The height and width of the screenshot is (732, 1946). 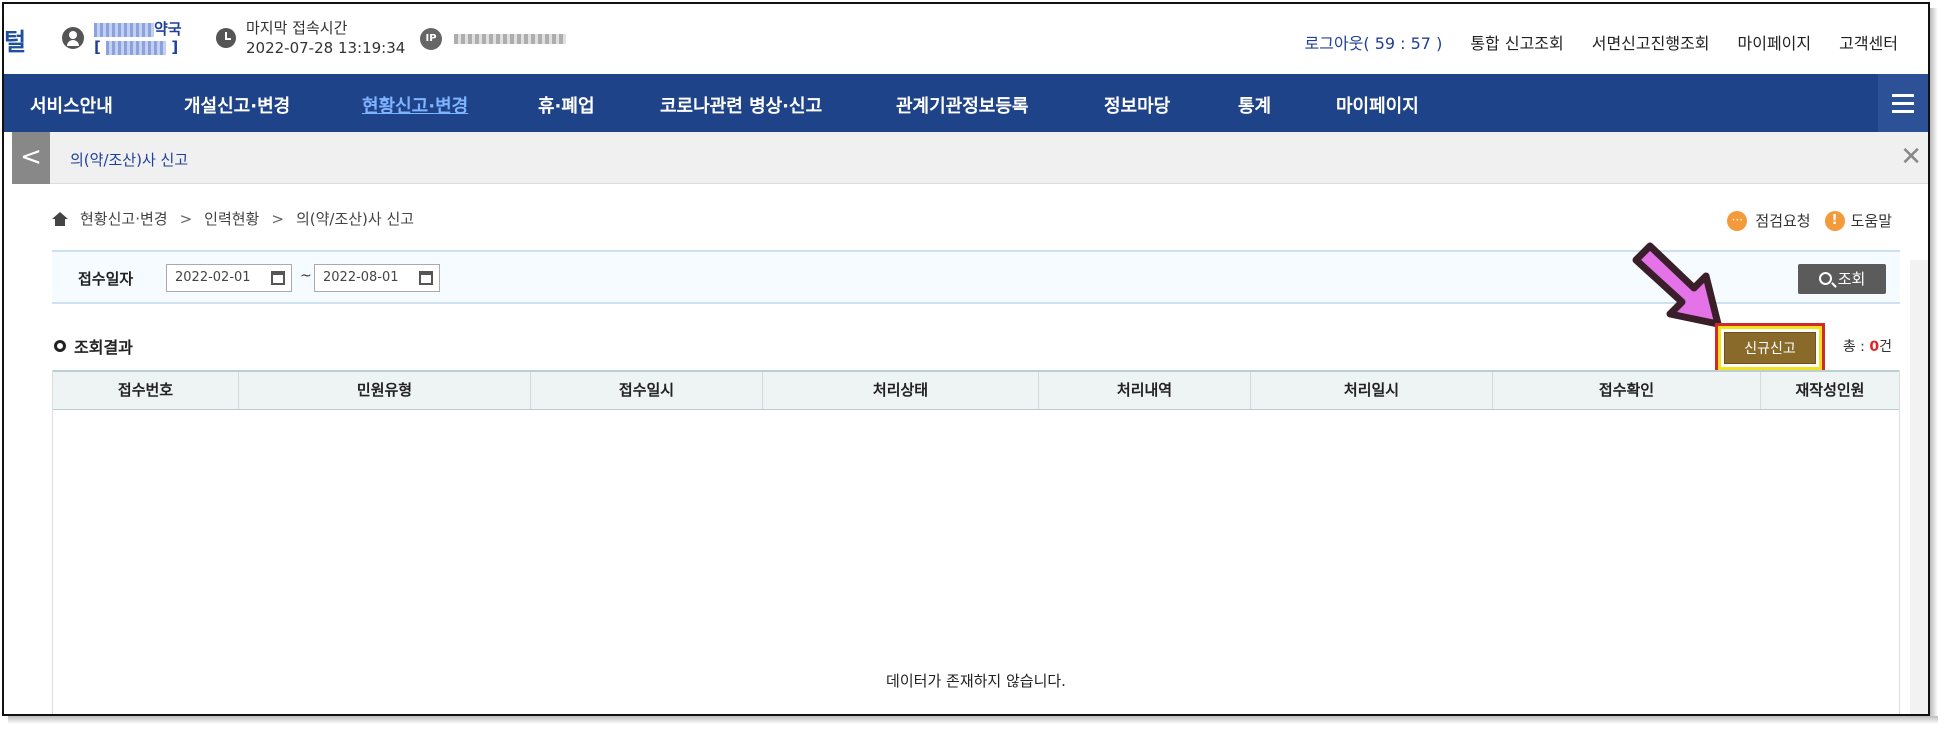 I want to click on receipt-date-label: 접수일자, so click(x=106, y=279).